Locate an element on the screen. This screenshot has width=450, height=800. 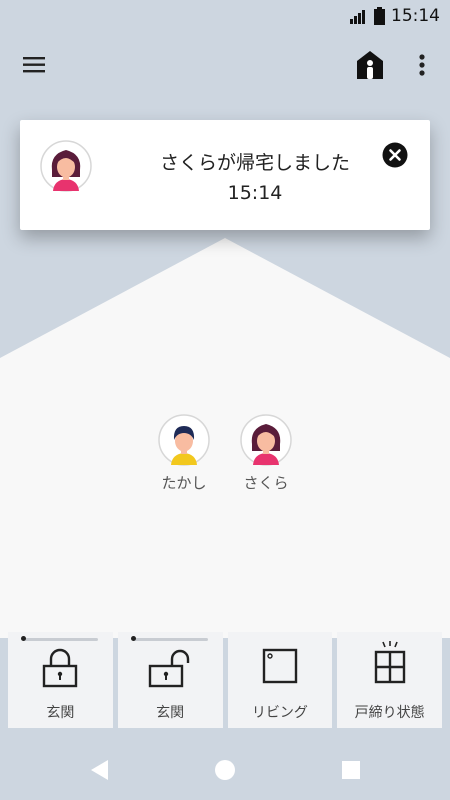
device-tiles: 玄関 玄関 リビング 戸締り状態 is located at coordinates (225, 680).